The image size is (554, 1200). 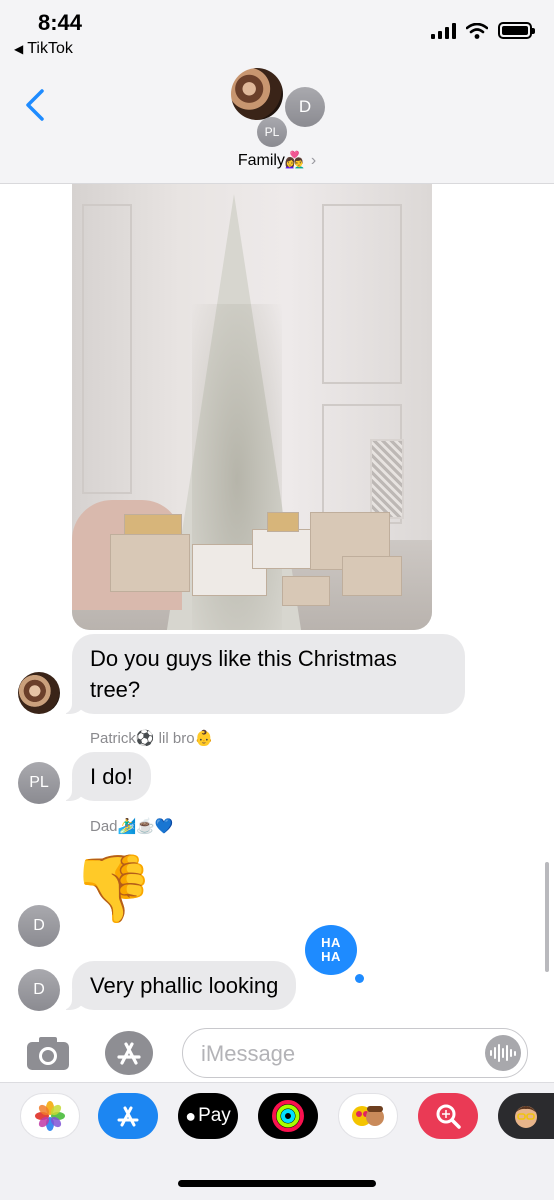 What do you see at coordinates (39, 693) in the screenshot?
I see `sender-avatar-photo` at bounding box center [39, 693].